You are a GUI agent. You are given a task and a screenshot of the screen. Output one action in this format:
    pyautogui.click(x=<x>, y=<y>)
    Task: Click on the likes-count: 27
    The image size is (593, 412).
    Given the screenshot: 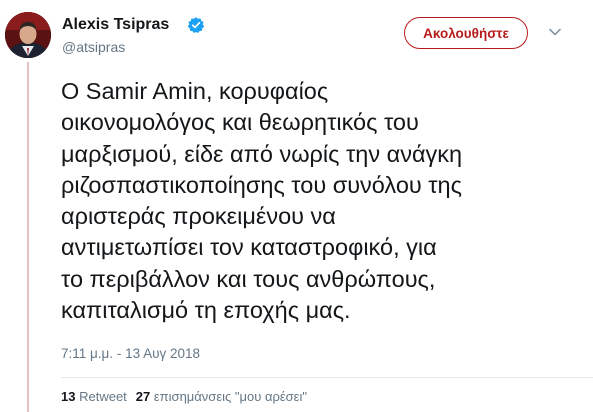 What is the action you would take?
    pyautogui.click(x=143, y=396)
    